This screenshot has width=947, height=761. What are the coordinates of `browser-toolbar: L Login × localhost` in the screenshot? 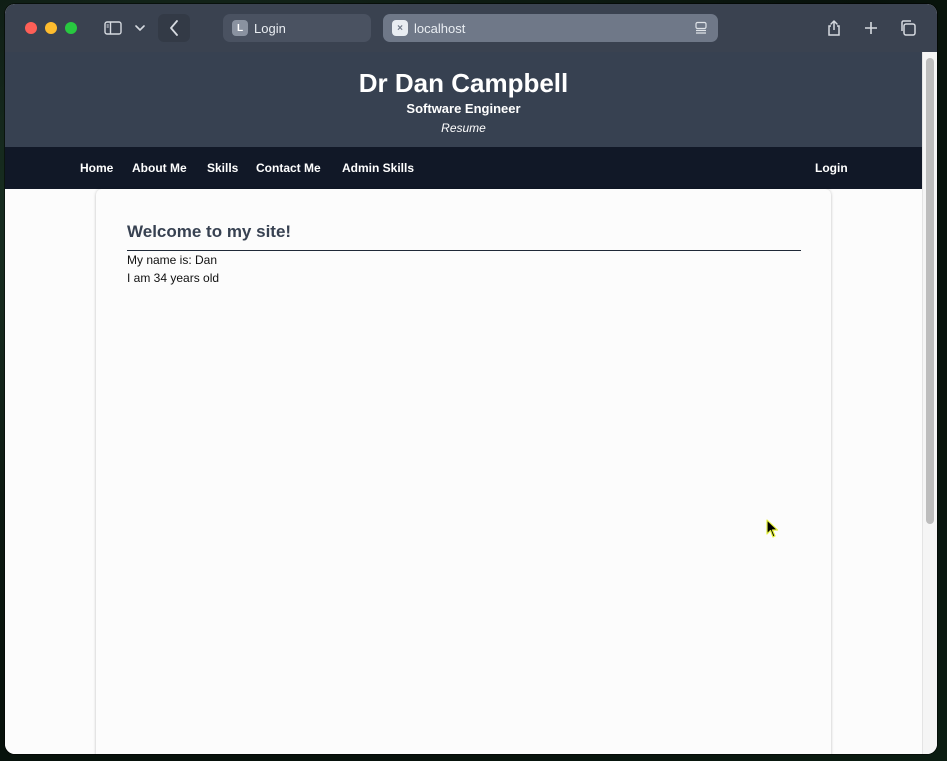 It's located at (471, 28).